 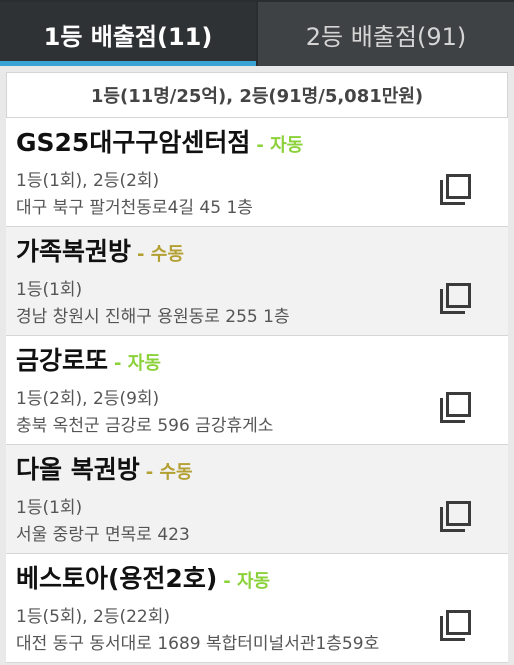 What do you see at coordinates (117, 578) in the screenshot?
I see `store-name: 베스토아(용전2호)` at bounding box center [117, 578].